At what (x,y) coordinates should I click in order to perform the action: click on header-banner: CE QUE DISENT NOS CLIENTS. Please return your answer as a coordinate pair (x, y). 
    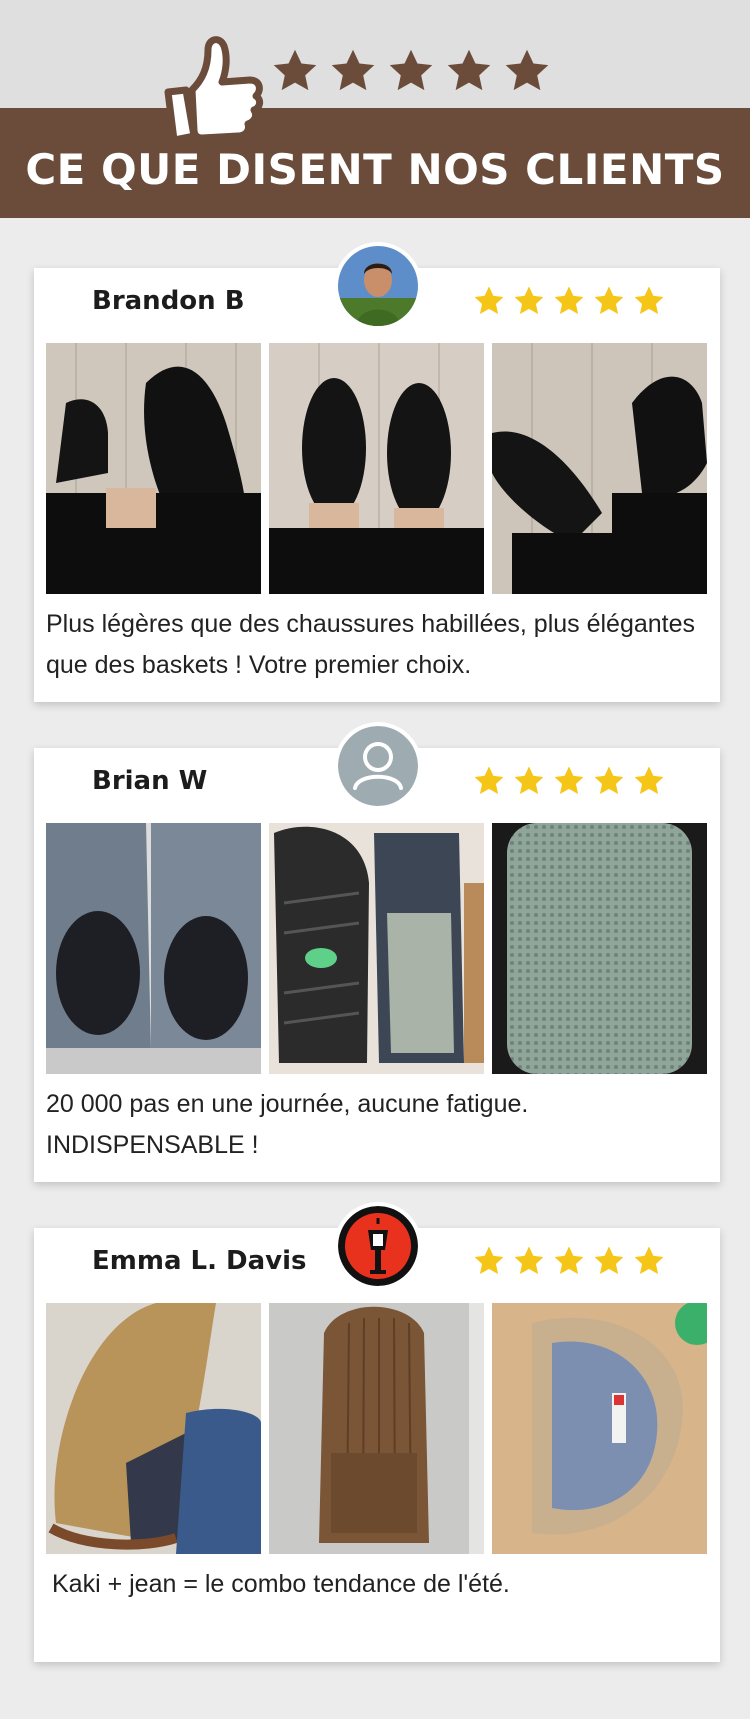
    Looking at the image, I should click on (375, 163).